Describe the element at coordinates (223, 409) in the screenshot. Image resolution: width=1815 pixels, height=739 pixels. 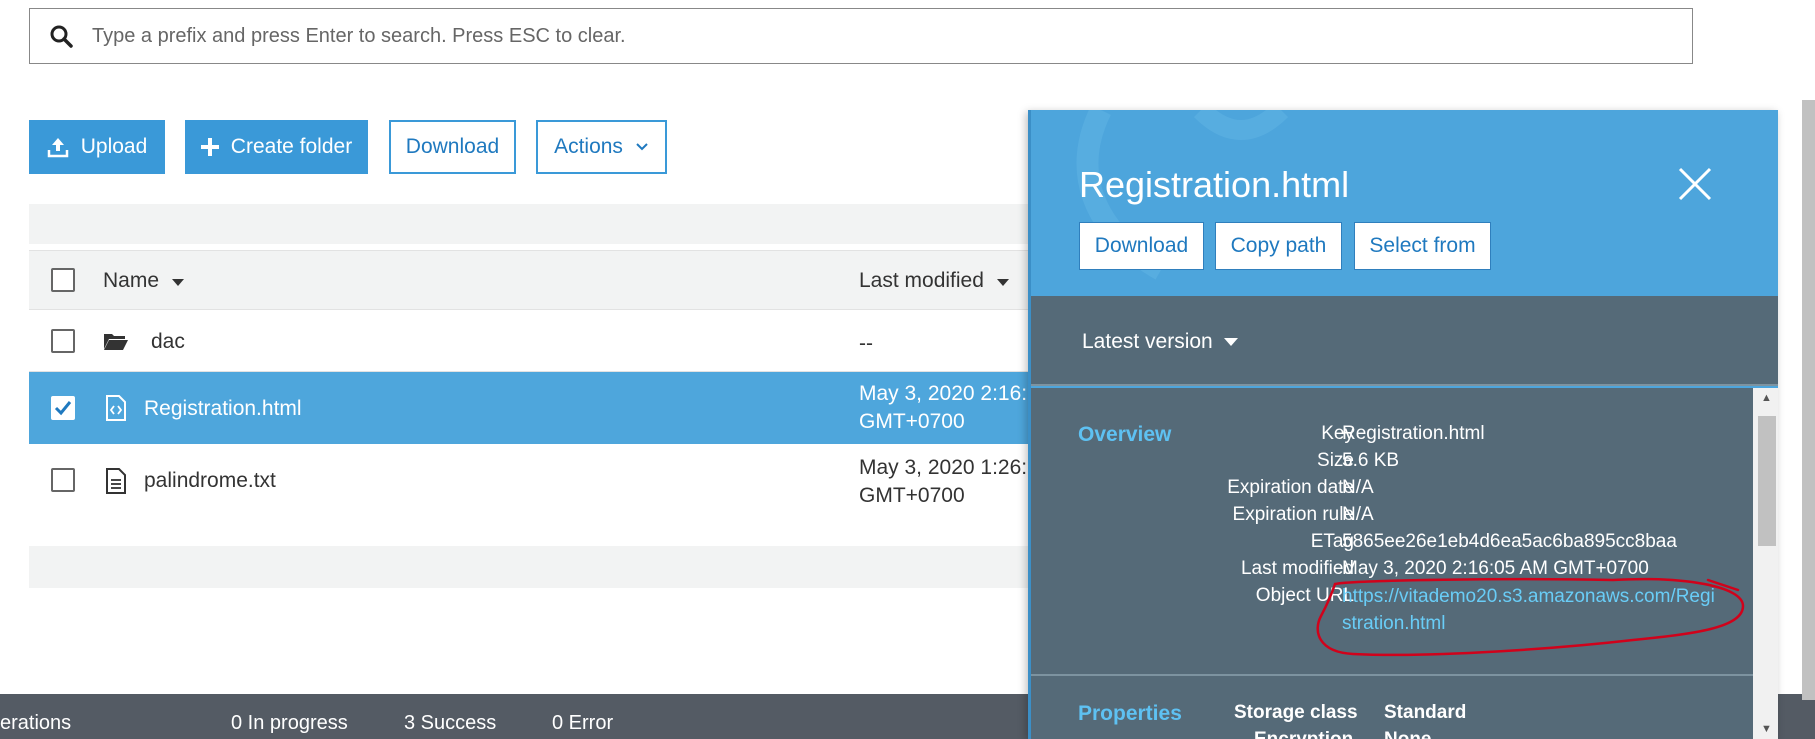
I see `row-name: Registration.html` at that location.